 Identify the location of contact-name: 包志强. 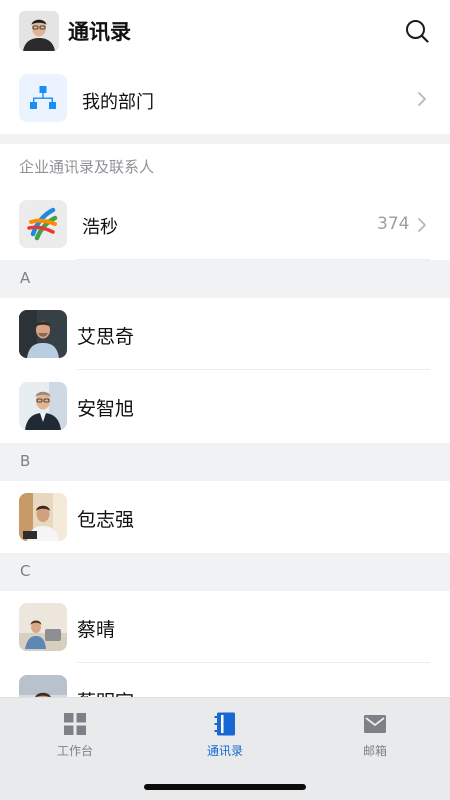
(106, 520).